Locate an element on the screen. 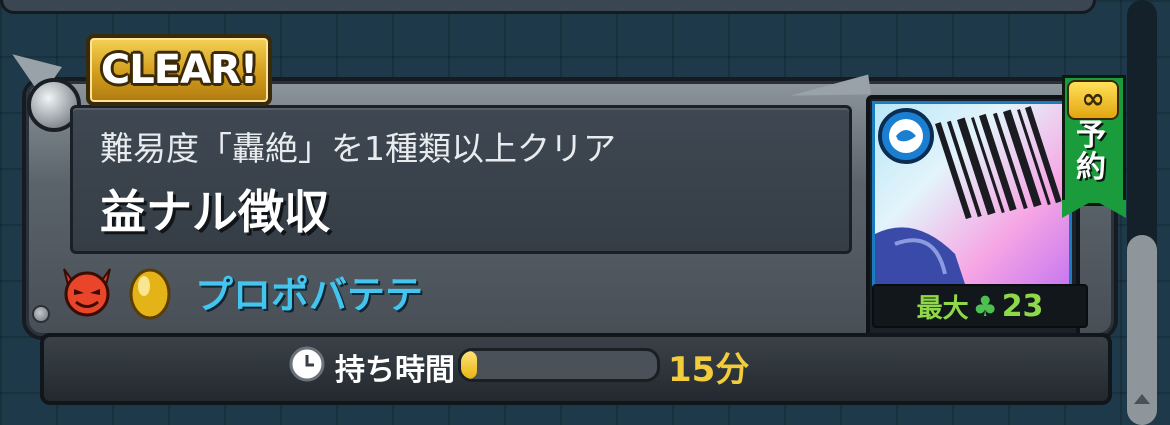 This screenshot has height=425, width=1170. devil-face-icon is located at coordinates (87, 292).